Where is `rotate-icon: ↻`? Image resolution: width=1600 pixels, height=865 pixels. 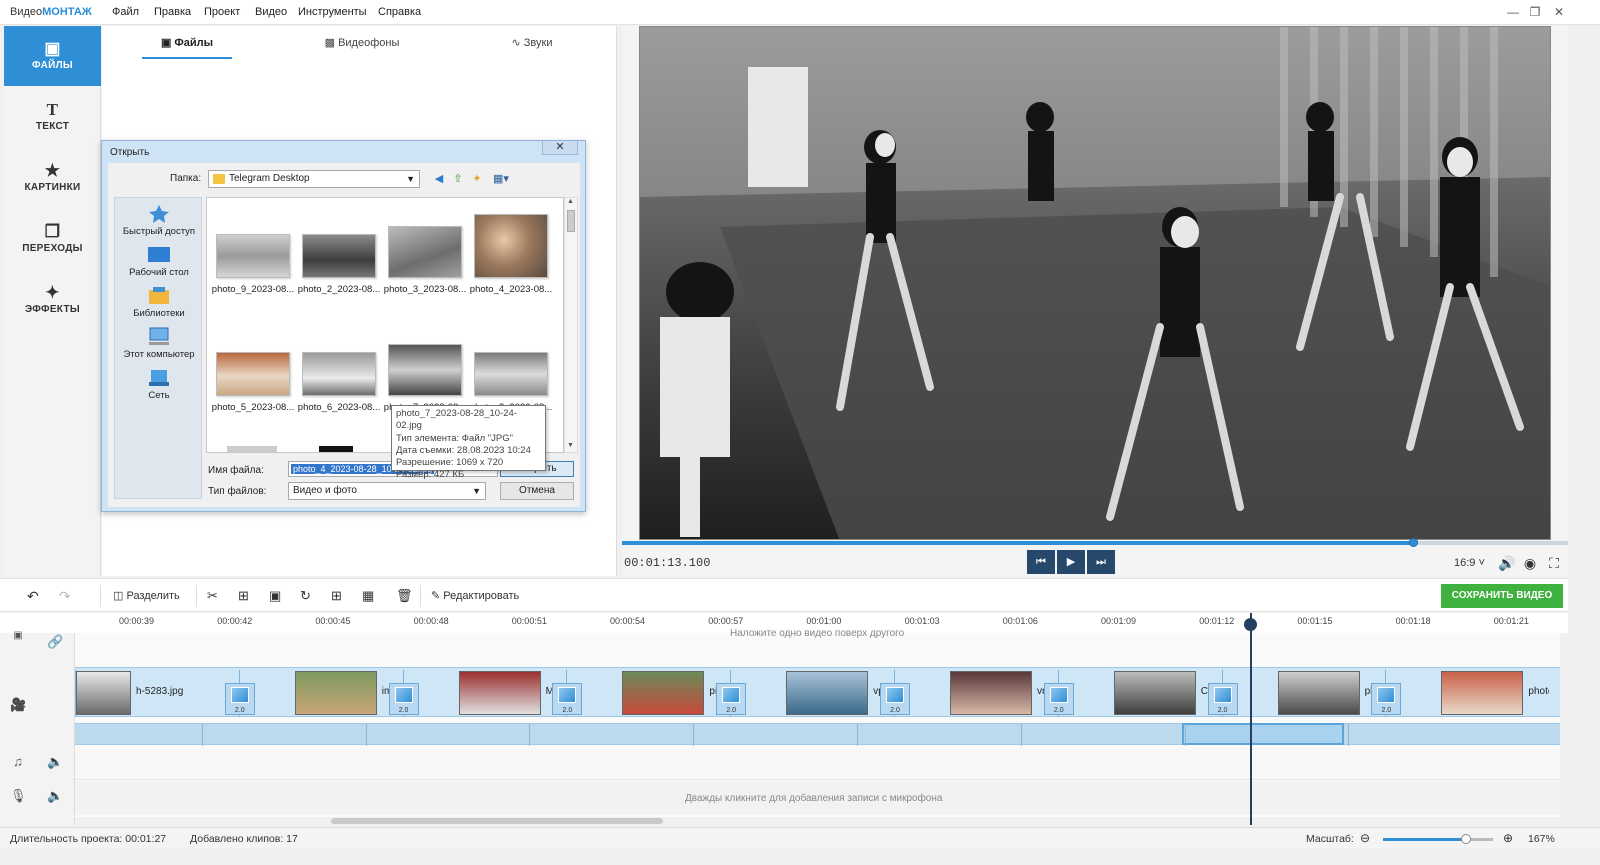
rotate-icon: ↻ is located at coordinates (305, 596).